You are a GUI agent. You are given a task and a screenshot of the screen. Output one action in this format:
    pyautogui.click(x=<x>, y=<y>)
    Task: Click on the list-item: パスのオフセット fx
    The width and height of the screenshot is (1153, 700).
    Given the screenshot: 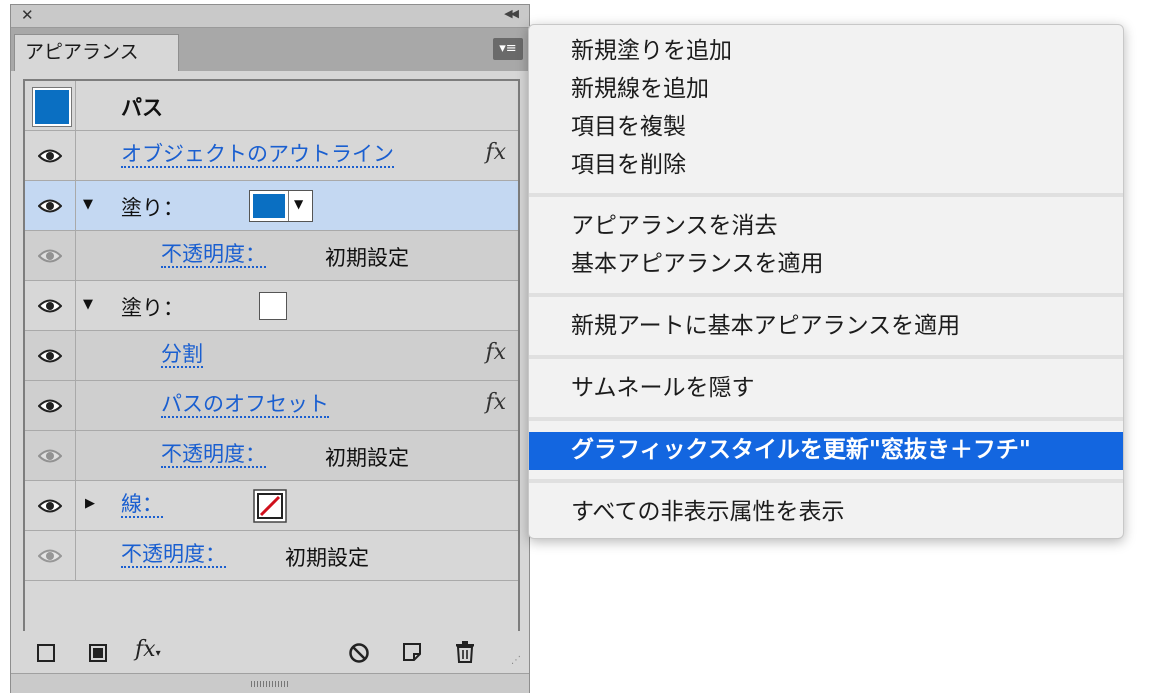 What is the action you would take?
    pyautogui.click(x=271, y=406)
    